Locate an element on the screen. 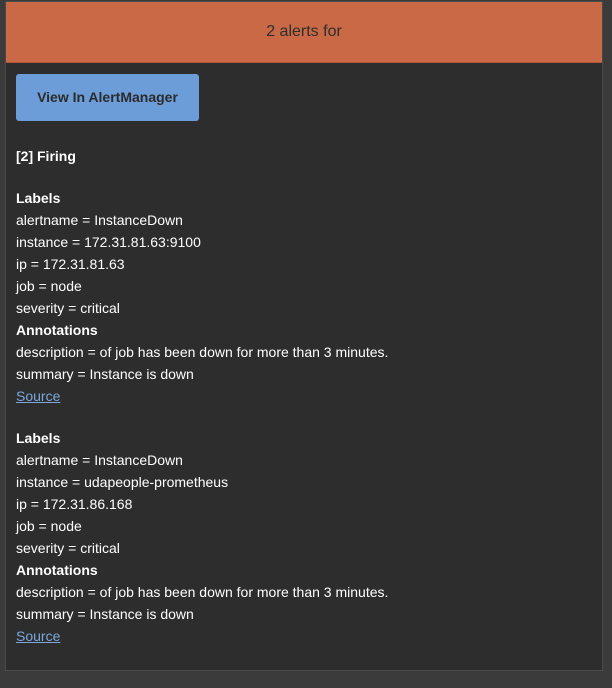 The width and height of the screenshot is (612, 688). label-instance: instance = udapeople-prometheus is located at coordinates (122, 482).